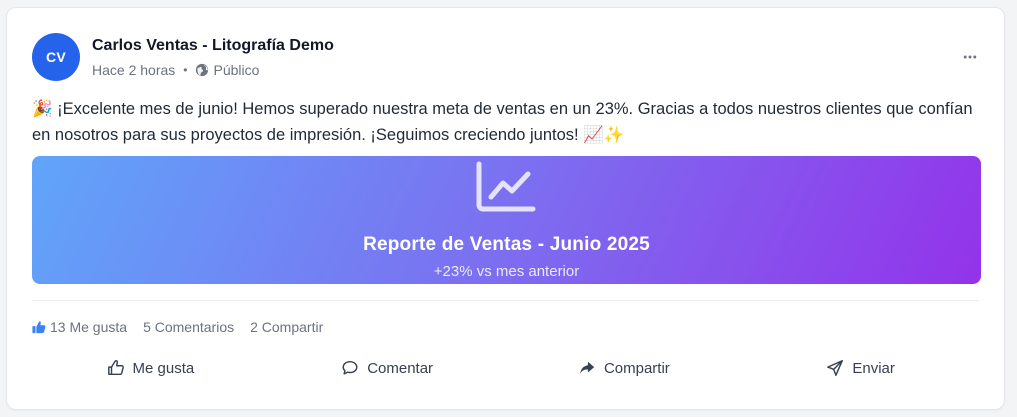 The image size is (1017, 417). I want to click on more-horizontal-icon, so click(970, 57).